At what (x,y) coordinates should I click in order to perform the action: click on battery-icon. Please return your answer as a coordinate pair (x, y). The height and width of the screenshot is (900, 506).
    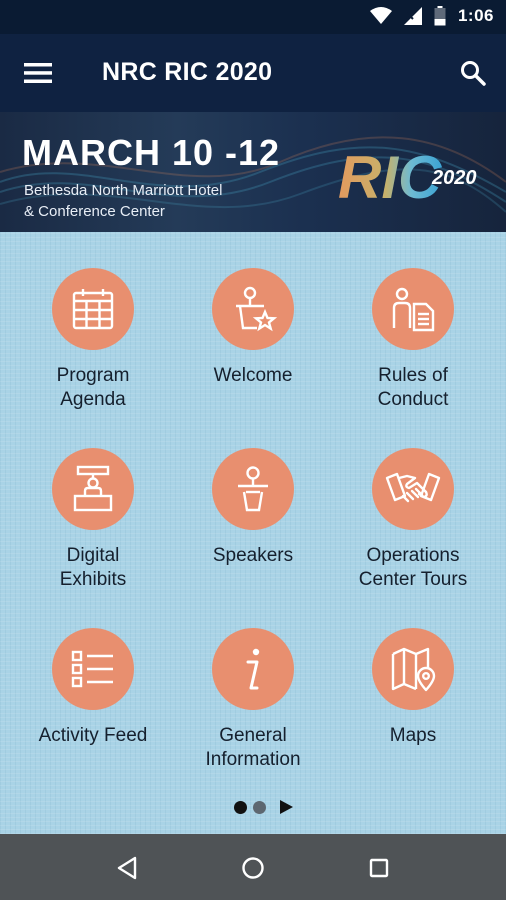
    Looking at the image, I should click on (440, 16).